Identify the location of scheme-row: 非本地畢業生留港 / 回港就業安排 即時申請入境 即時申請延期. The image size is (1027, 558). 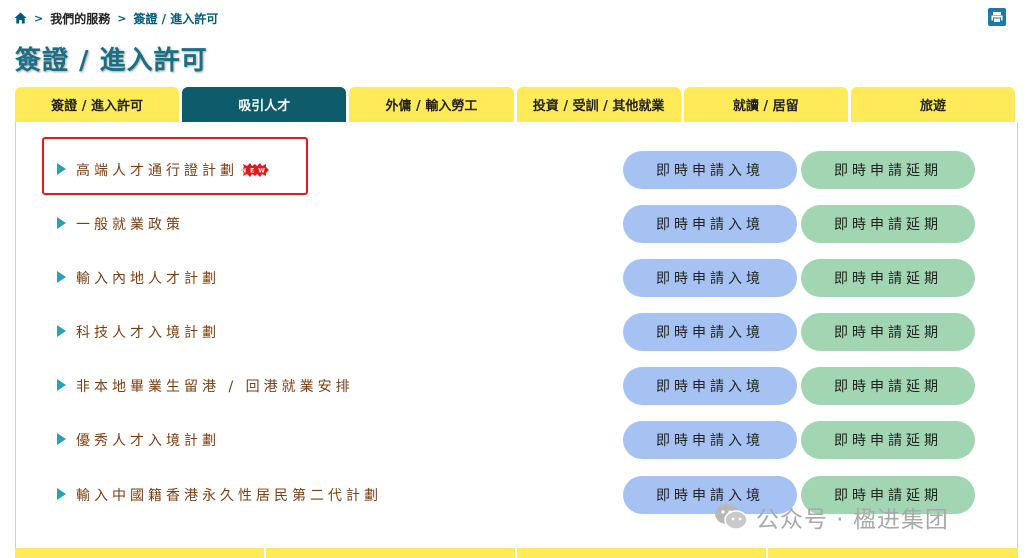
(516, 386).